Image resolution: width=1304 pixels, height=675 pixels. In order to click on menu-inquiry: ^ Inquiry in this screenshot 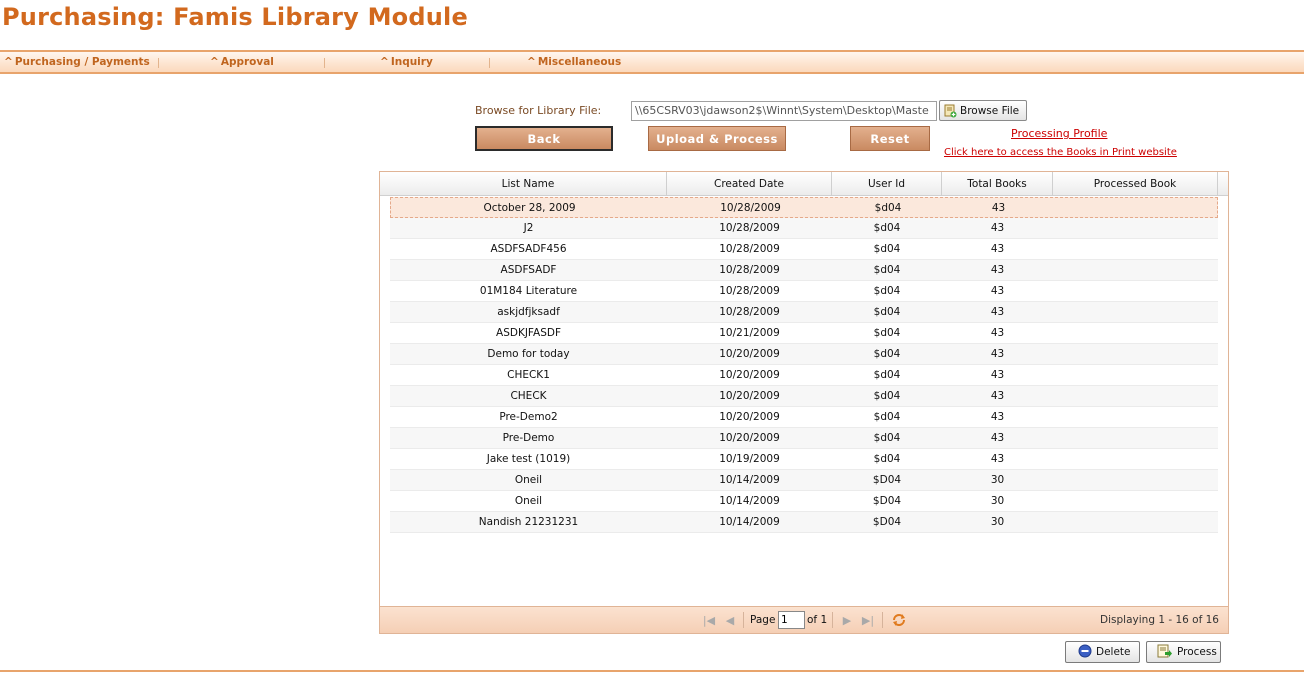, I will do `click(406, 63)`.